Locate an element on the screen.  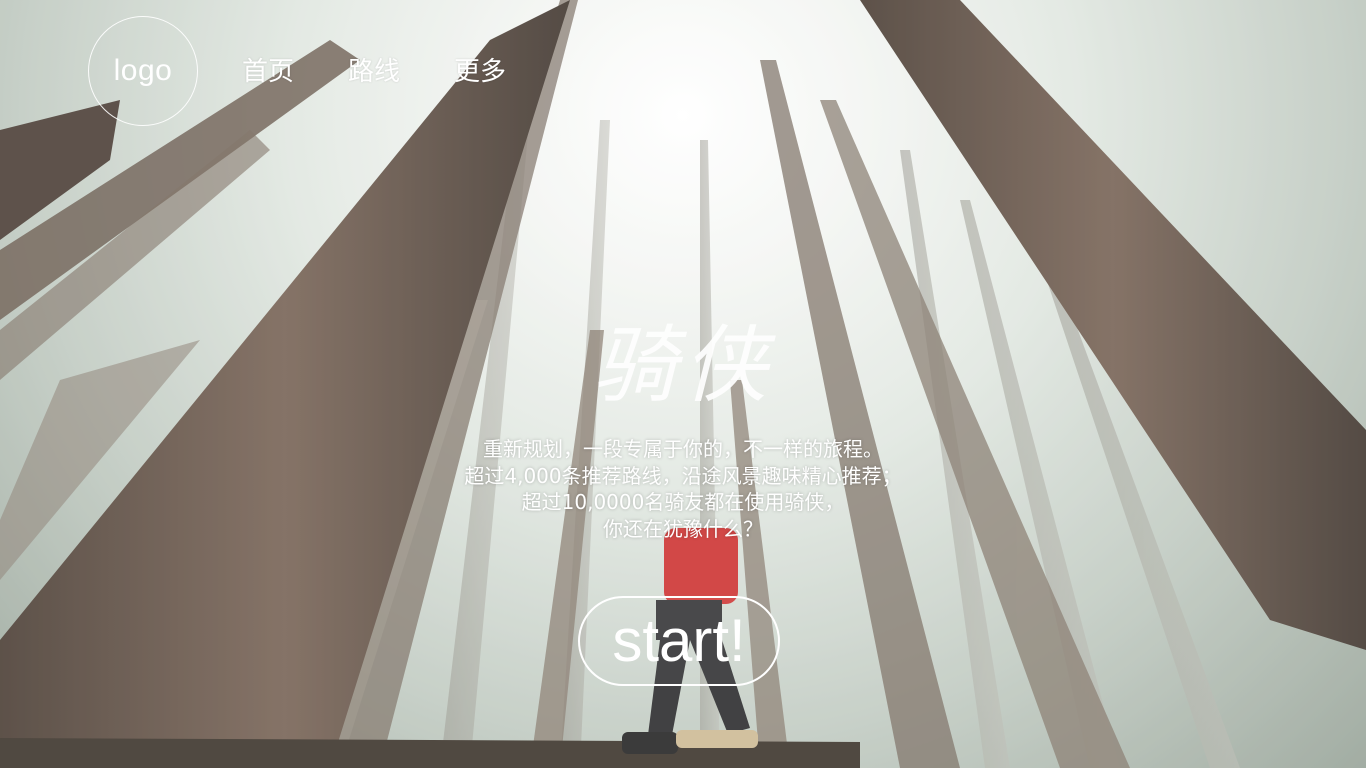
logo: logo is located at coordinates (143, 71).